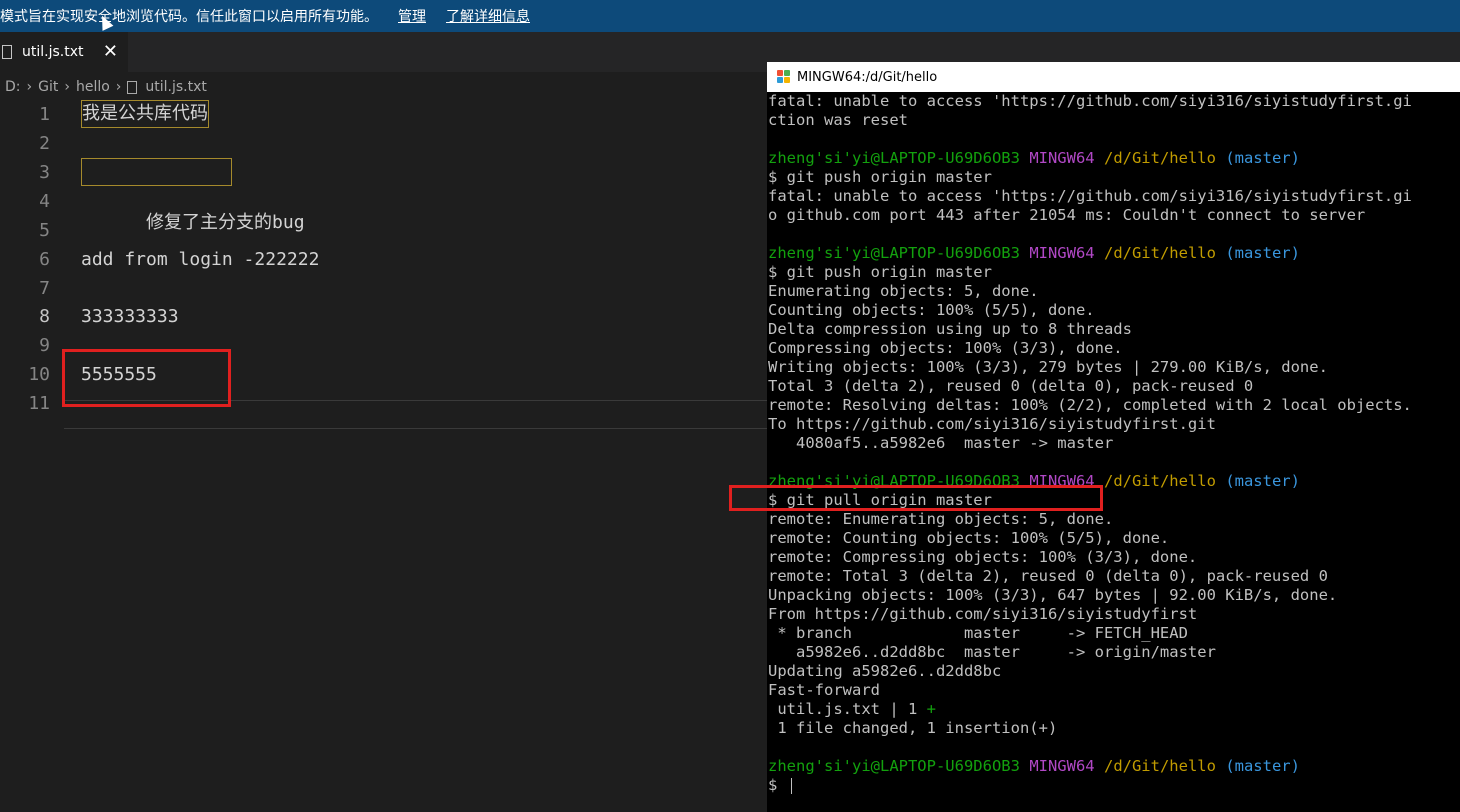 The image size is (1460, 812). Describe the element at coordinates (13, 87) in the screenshot. I see `breadcrumb-drive: D:` at that location.